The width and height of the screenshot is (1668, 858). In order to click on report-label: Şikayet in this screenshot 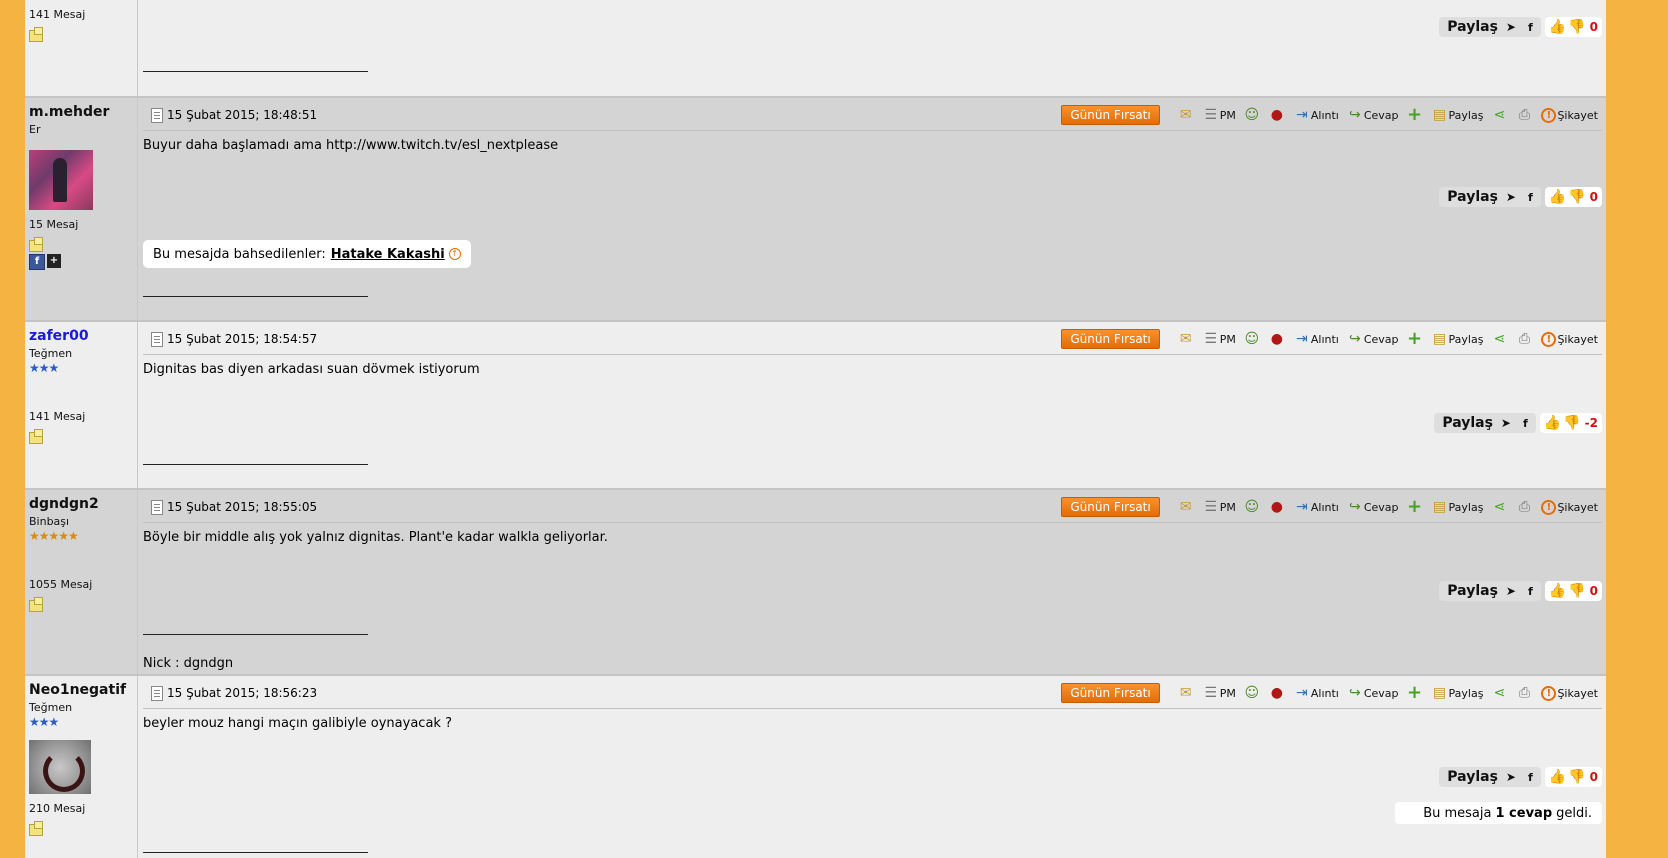, I will do `click(1577, 115)`.